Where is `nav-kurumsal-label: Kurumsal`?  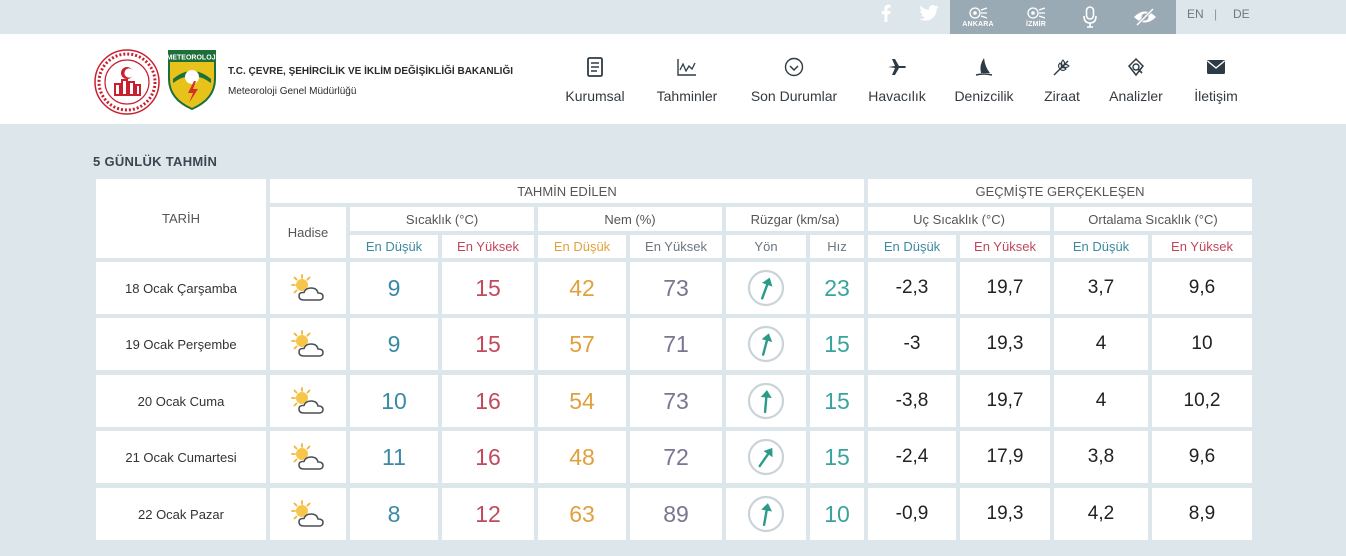 nav-kurumsal-label: Kurumsal is located at coordinates (595, 96).